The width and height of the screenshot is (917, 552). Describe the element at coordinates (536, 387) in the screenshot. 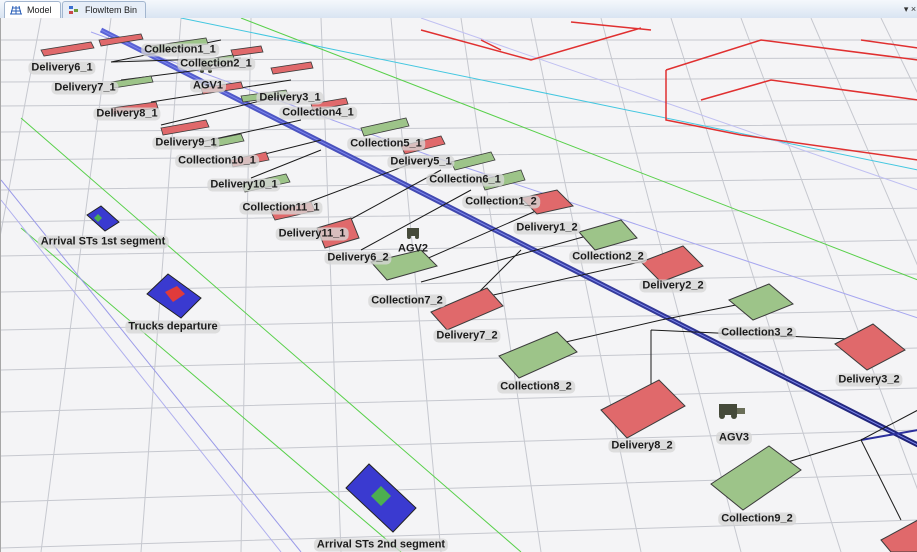

I see `label-collection8-2: Collection8_2` at that location.